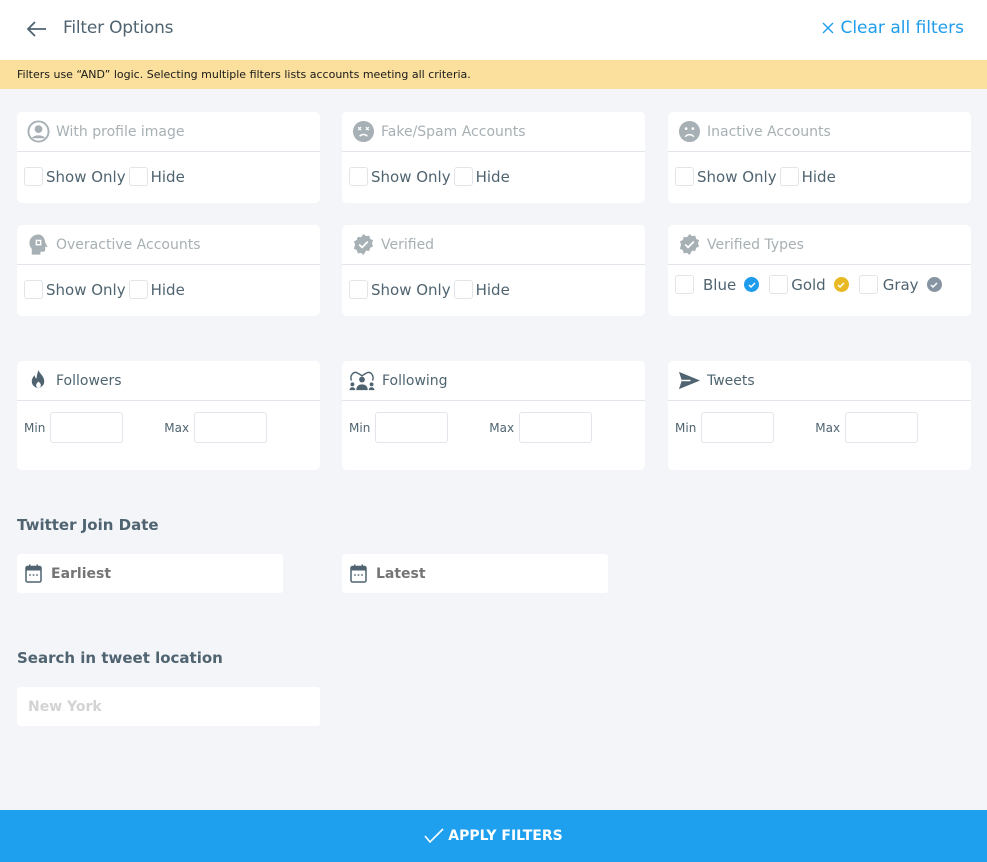 Image resolution: width=987 pixels, height=862 pixels. What do you see at coordinates (231, 427) in the screenshot?
I see `followers-max-input` at bounding box center [231, 427].